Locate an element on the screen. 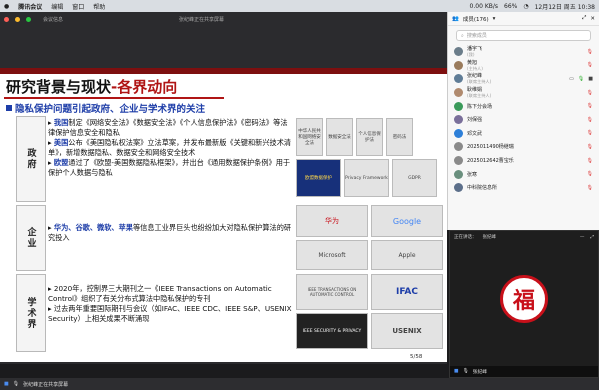  battery-percent: 66% is located at coordinates (511, 6).